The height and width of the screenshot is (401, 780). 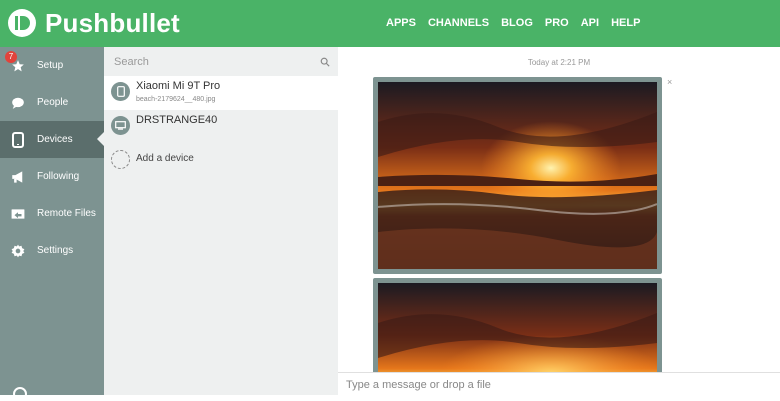 I want to click on device-name: DRSTRANGE40, so click(x=177, y=120).